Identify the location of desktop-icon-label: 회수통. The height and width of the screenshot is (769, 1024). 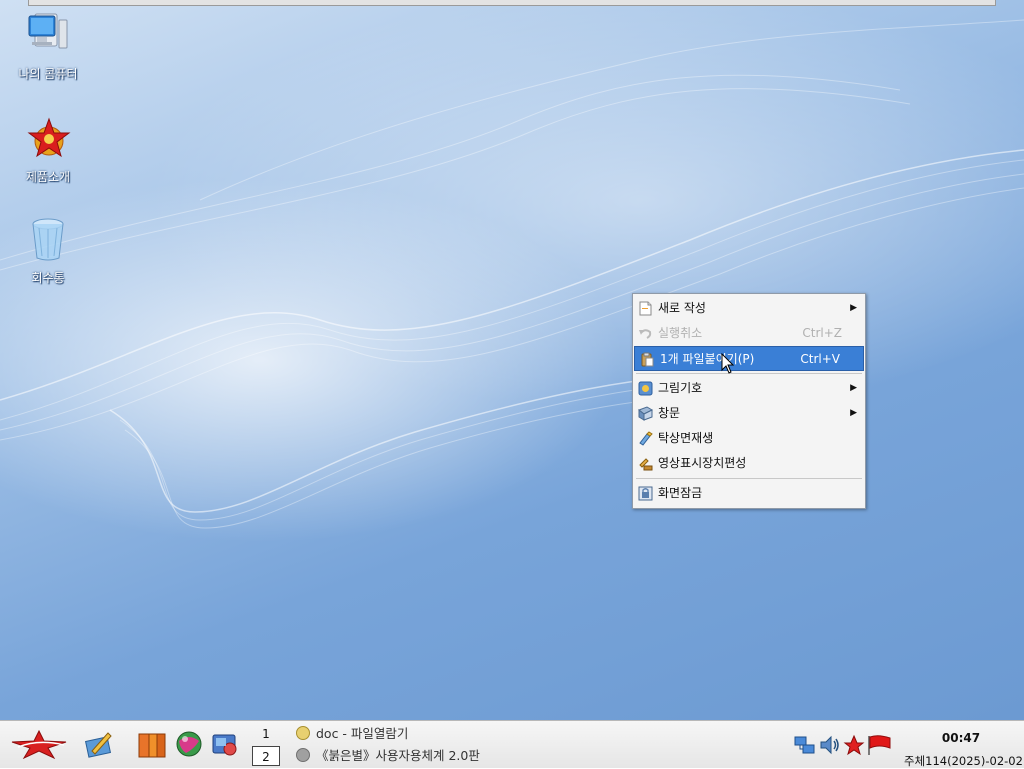
(48, 278).